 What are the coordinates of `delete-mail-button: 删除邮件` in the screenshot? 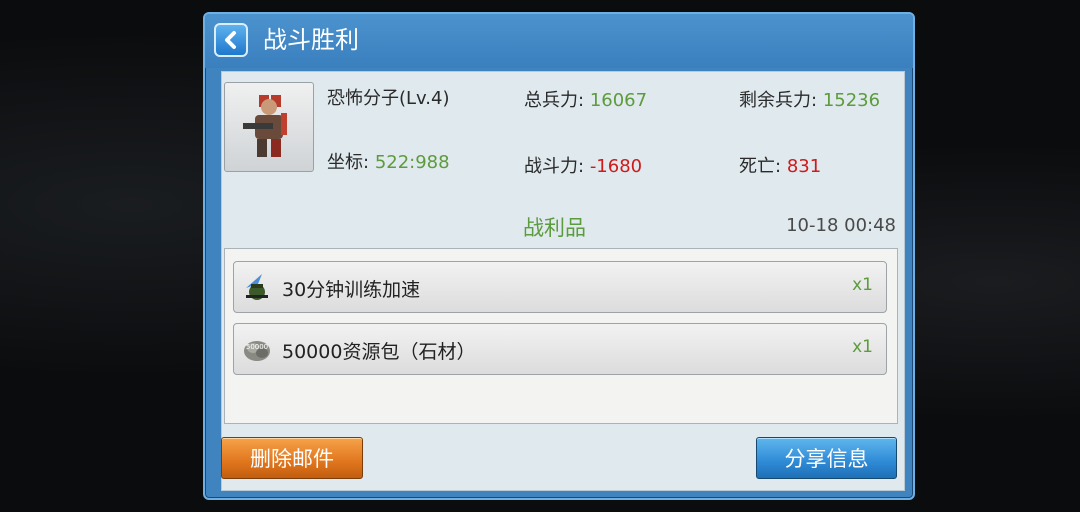 It's located at (292, 458).